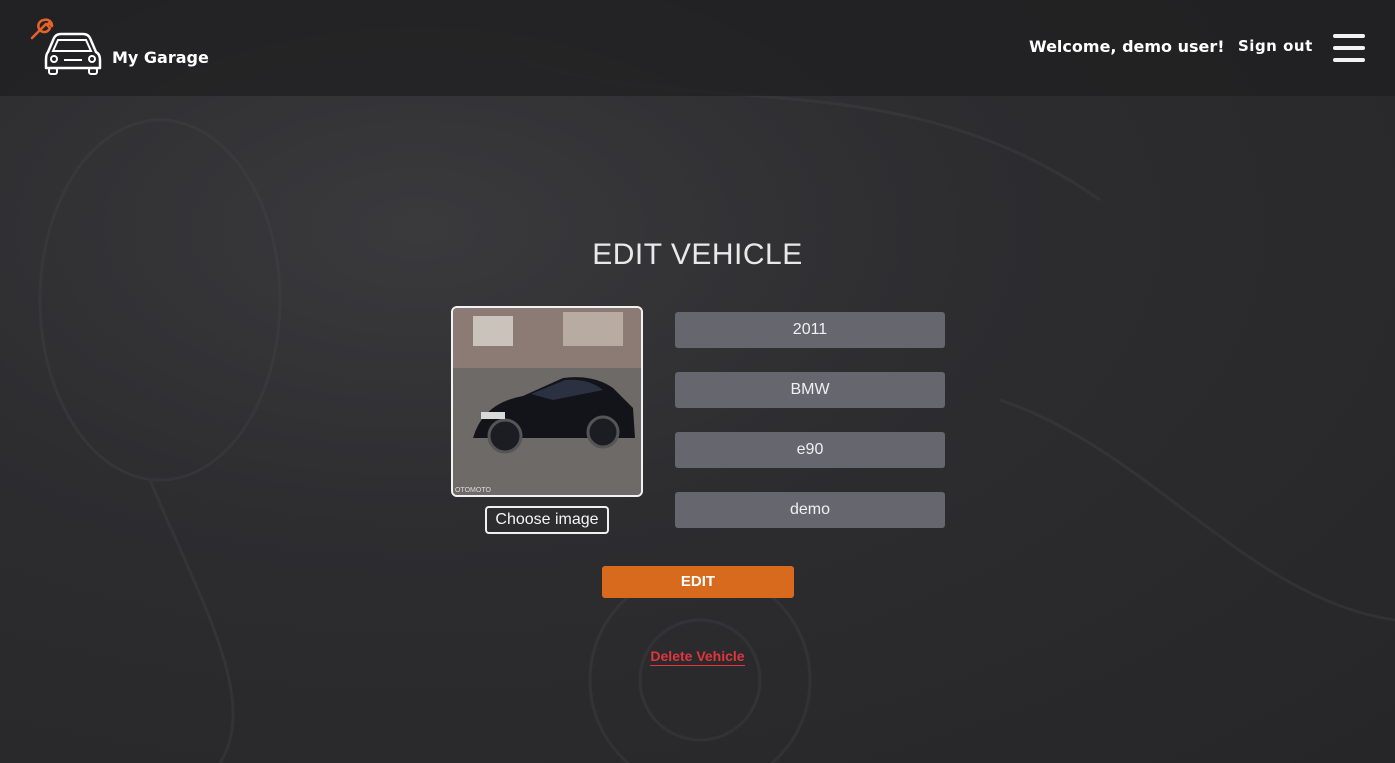 The width and height of the screenshot is (1395, 763). Describe the element at coordinates (547, 520) in the screenshot. I see `choose-image-button: Choose image` at that location.